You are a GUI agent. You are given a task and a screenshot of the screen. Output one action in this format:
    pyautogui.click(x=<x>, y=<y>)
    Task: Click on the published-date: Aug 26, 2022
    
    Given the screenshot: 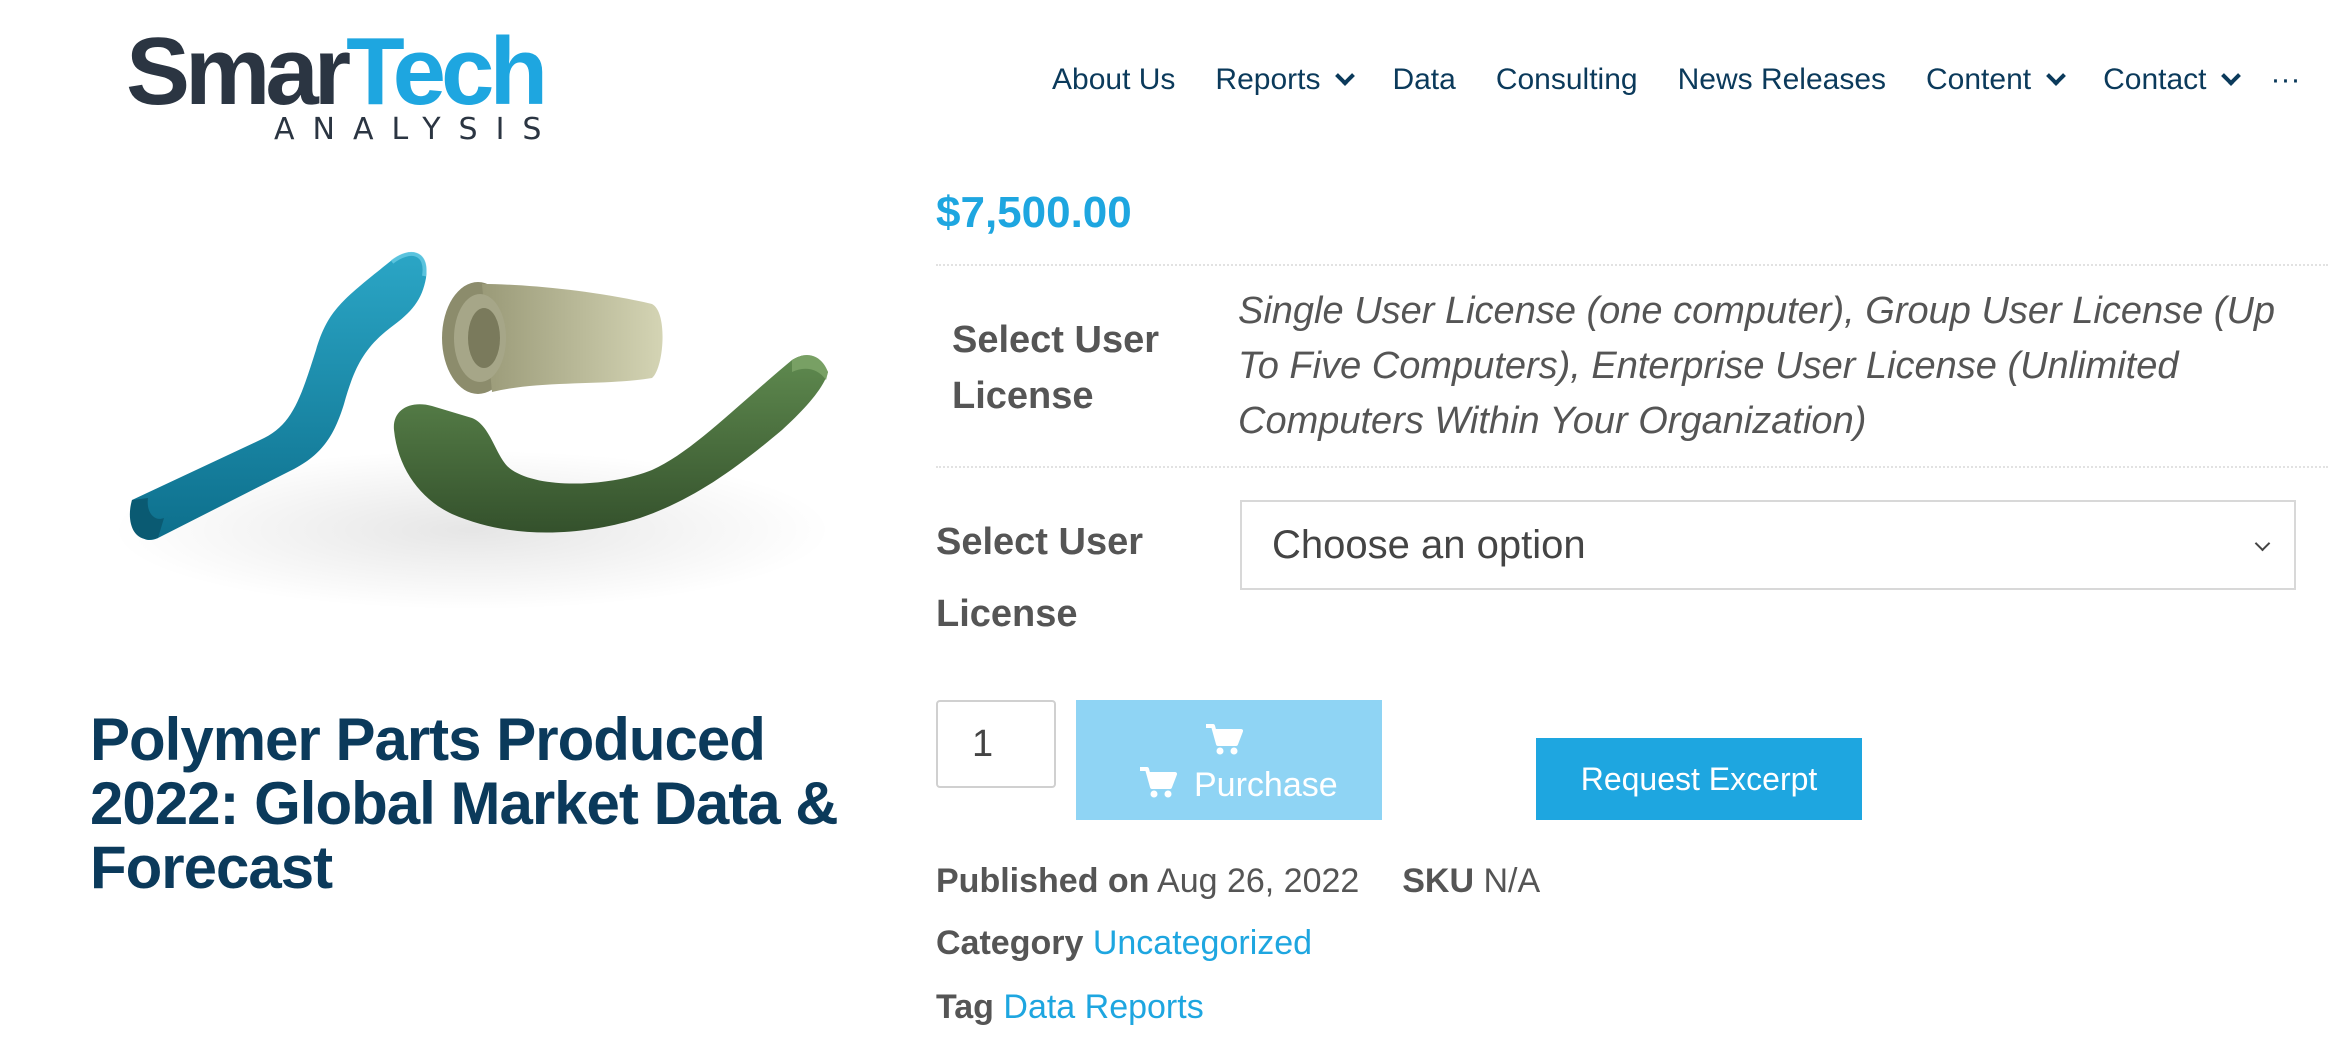 What is the action you would take?
    pyautogui.click(x=1258, y=881)
    